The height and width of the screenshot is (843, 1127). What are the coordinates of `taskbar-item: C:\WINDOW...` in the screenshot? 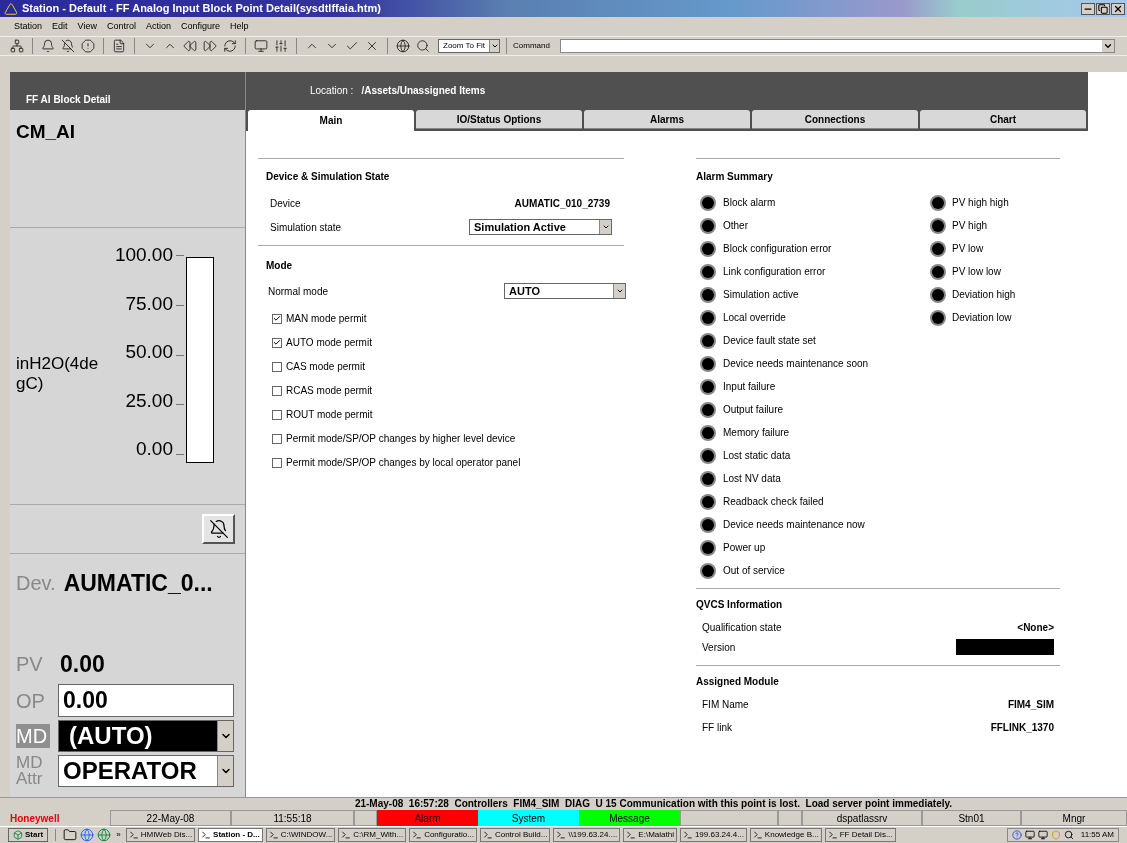 It's located at (300, 835).